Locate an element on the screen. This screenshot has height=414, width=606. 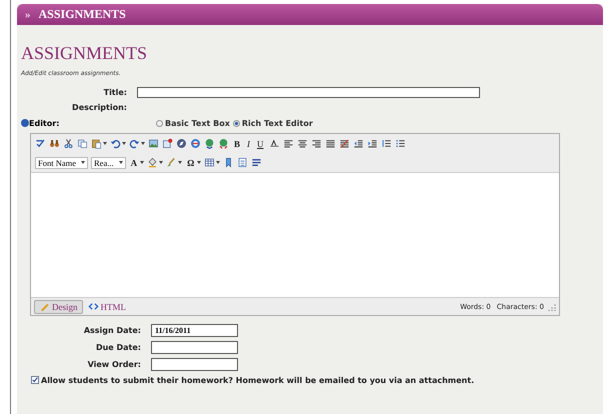
editor-tab: Design is located at coordinates (58, 307).